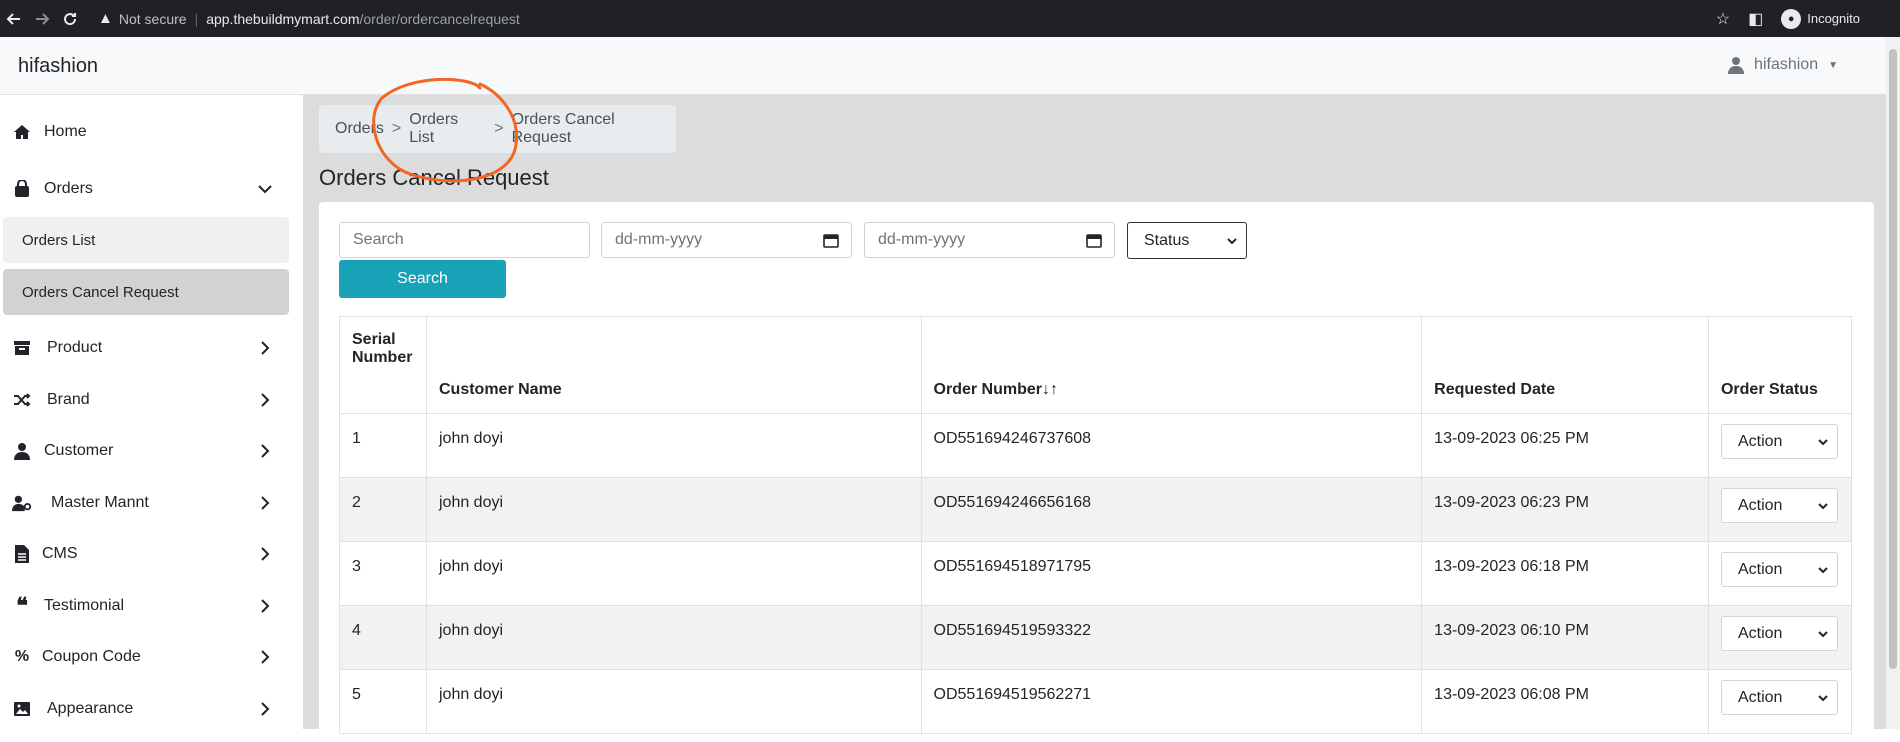 This screenshot has height=742, width=1900. I want to click on column-header-serial-line1: Serial, so click(374, 339).